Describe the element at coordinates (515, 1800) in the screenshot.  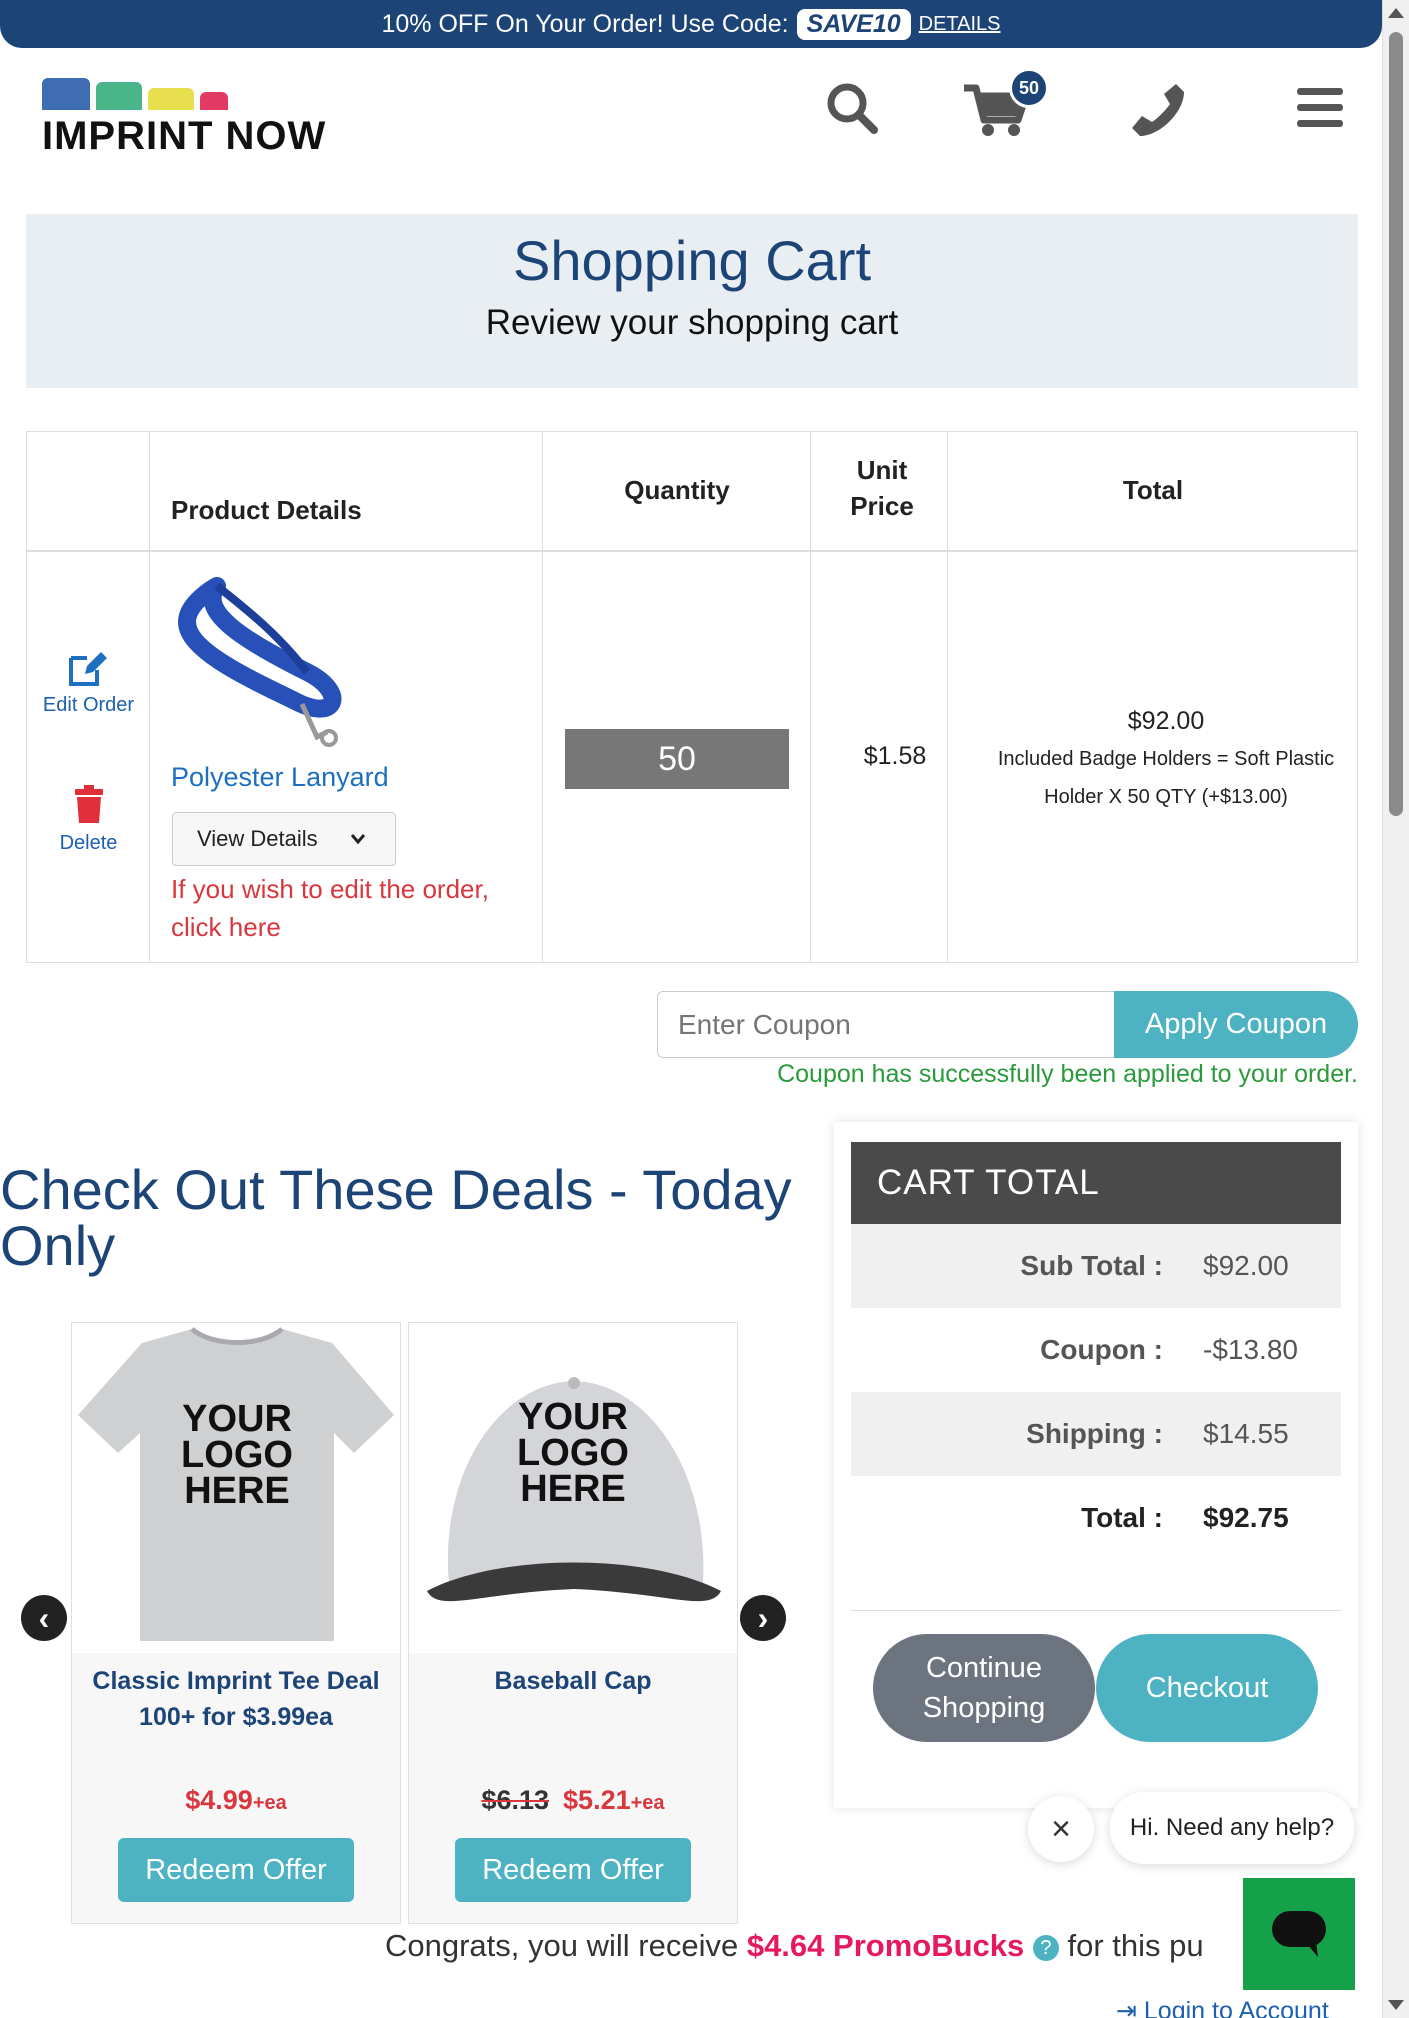
I see `deal-old-price: $6.13` at that location.